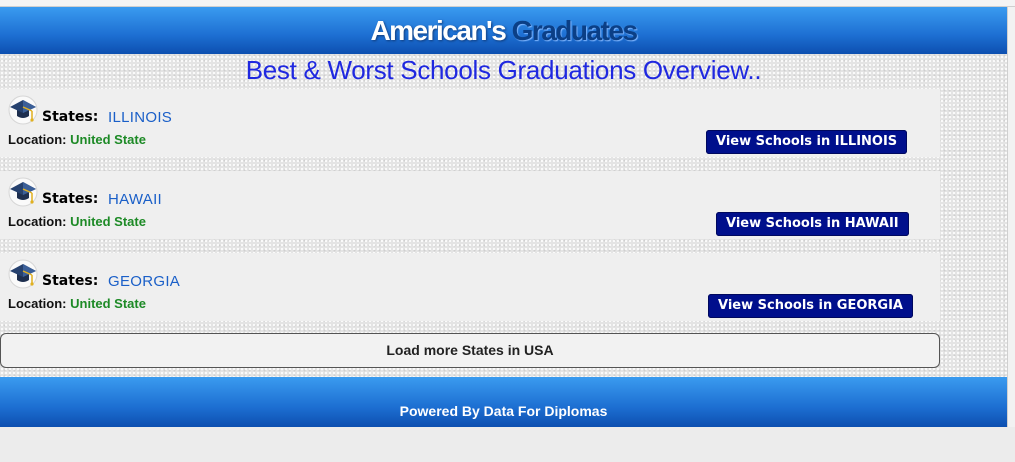 This screenshot has width=1015, height=462. Describe the element at coordinates (507, 3) in the screenshot. I see `browser-top-edge` at that location.